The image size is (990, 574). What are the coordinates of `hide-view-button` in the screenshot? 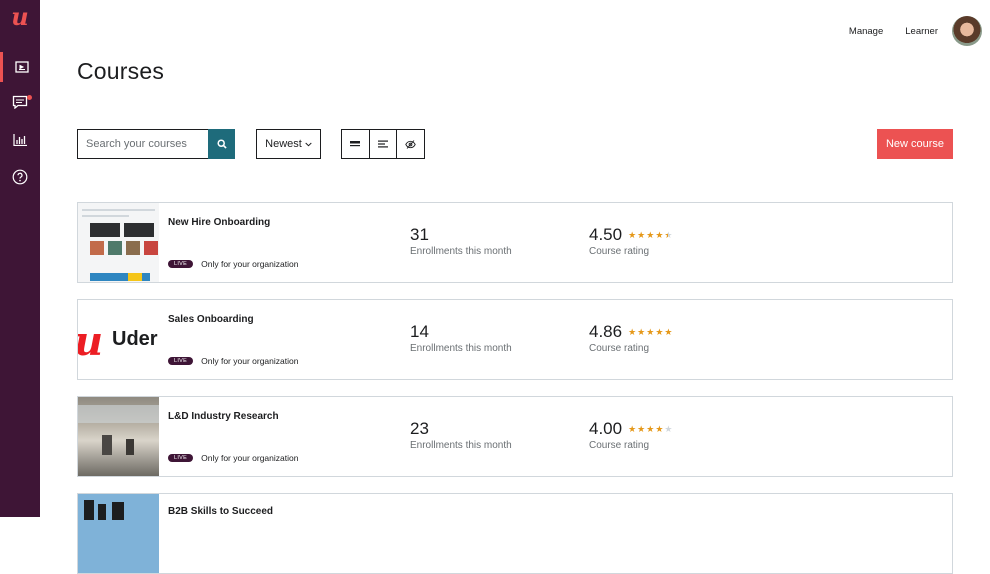 It's located at (410, 144).